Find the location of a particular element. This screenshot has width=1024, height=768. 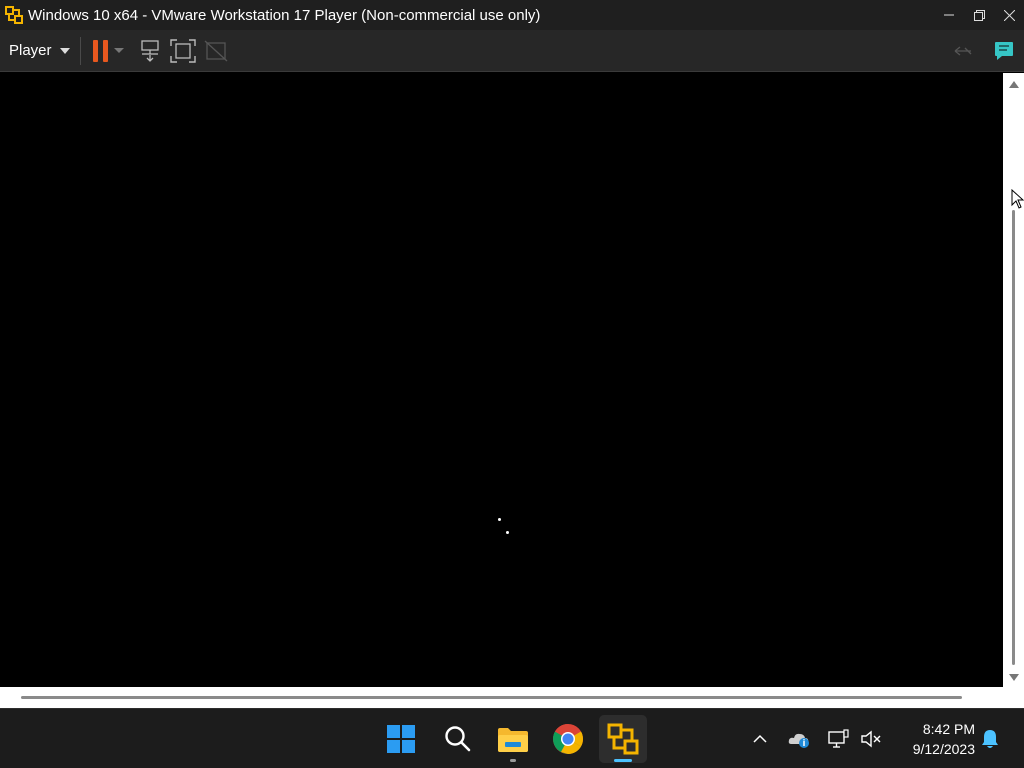

minimize-button is located at coordinates (949, 15).